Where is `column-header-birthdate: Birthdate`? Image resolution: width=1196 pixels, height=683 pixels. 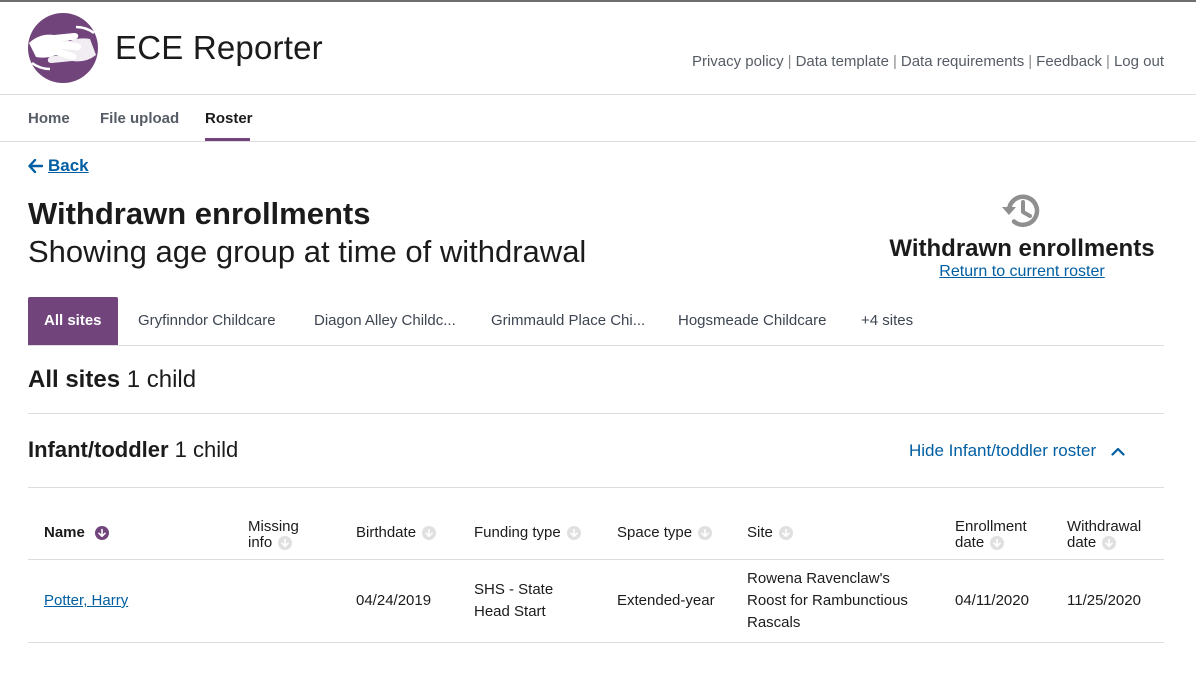 column-header-birthdate: Birthdate is located at coordinates (396, 532).